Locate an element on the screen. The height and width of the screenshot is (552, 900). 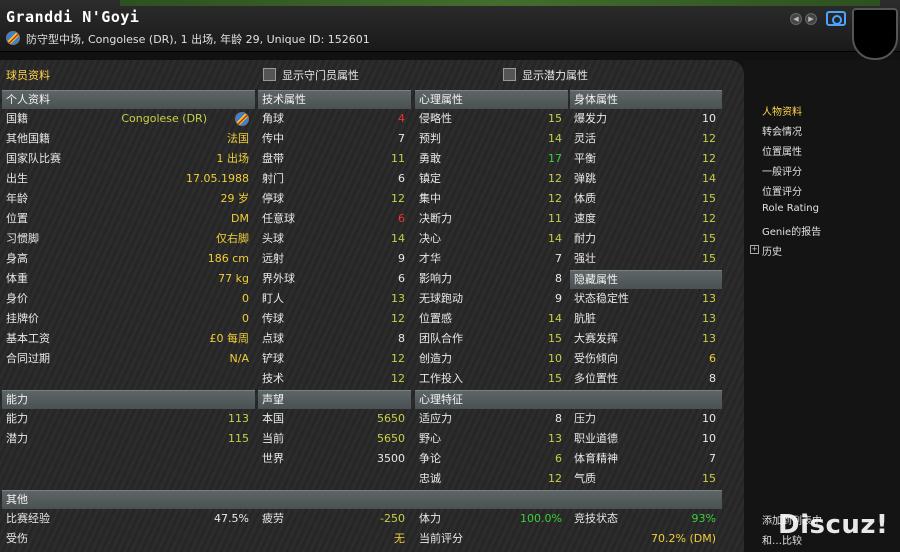
sidebar-item-profile: 人物资料 is located at coordinates (782, 110).